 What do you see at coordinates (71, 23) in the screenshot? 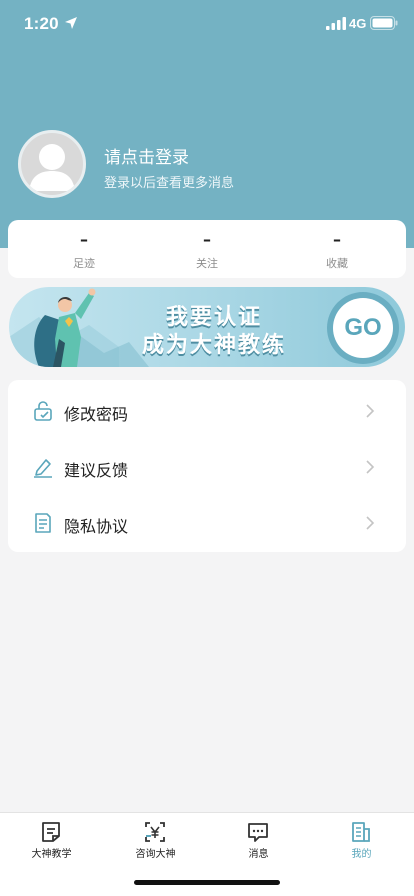
I see `location-arrow-icon` at bounding box center [71, 23].